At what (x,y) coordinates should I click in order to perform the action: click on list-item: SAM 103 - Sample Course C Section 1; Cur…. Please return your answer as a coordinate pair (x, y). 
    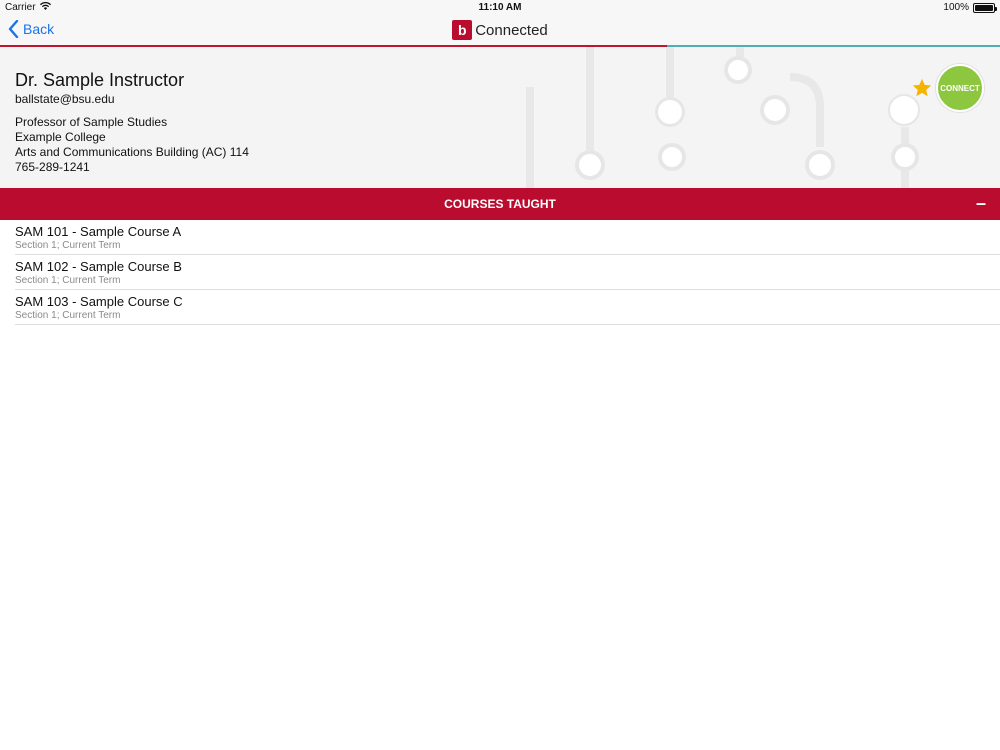
    Looking at the image, I should click on (507, 307).